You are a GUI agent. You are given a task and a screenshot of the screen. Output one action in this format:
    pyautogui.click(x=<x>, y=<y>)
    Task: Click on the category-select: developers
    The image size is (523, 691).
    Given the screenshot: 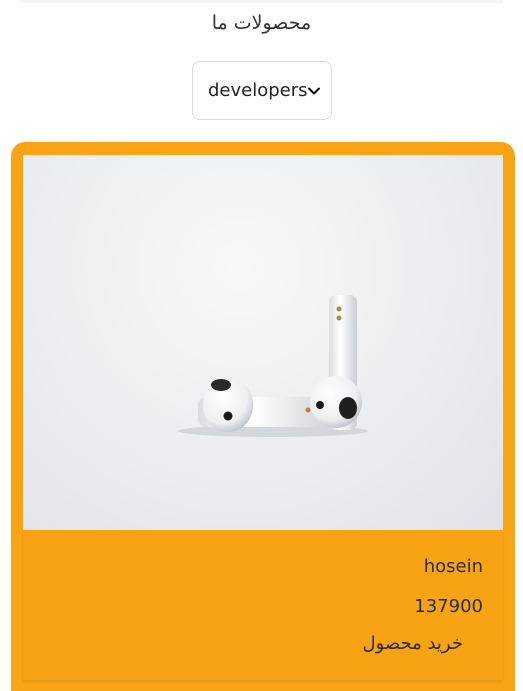 What is the action you would take?
    pyautogui.click(x=262, y=90)
    